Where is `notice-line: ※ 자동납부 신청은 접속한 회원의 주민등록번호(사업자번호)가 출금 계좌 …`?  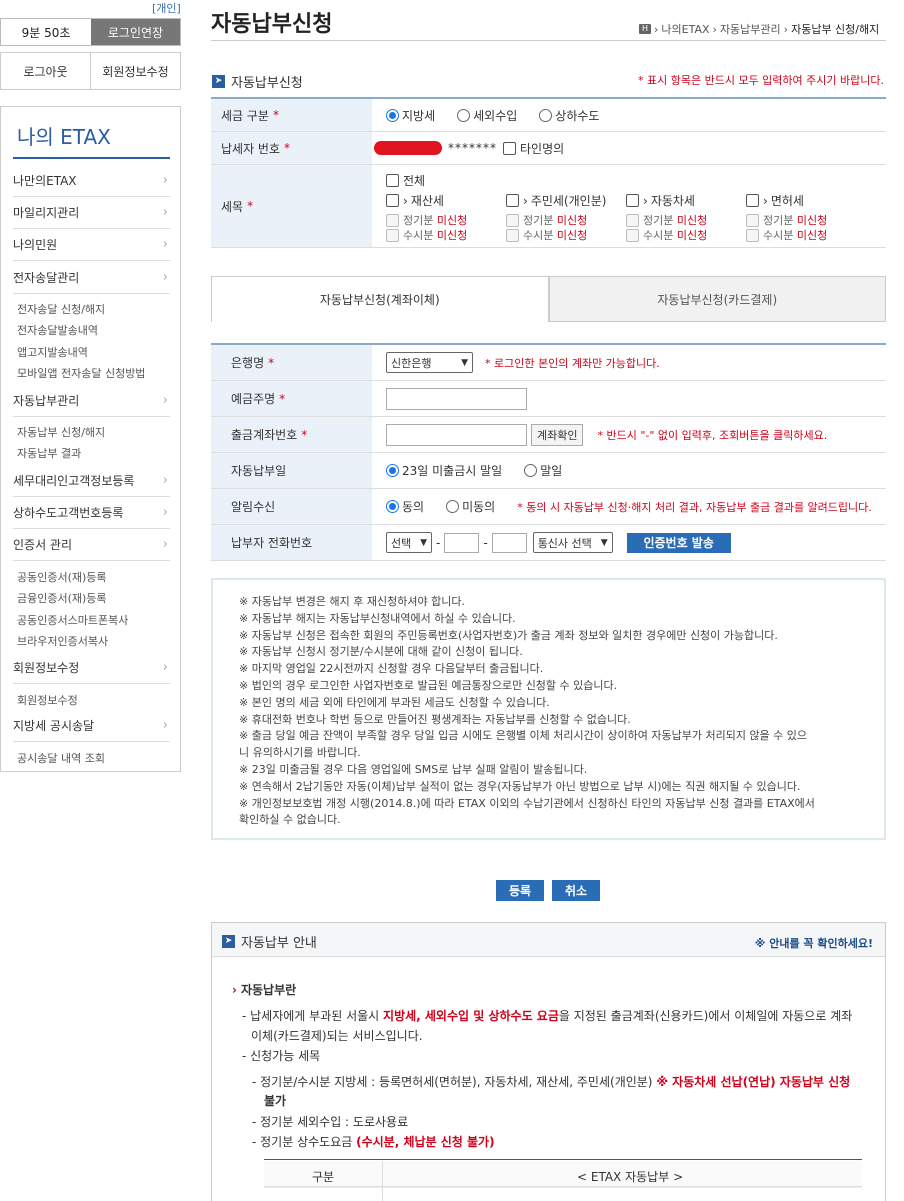
notice-line: ※ 자동납부 신청은 접속한 회원의 주민등록번호(사업자번호)가 출금 계좌 … is located at coordinates (508, 635).